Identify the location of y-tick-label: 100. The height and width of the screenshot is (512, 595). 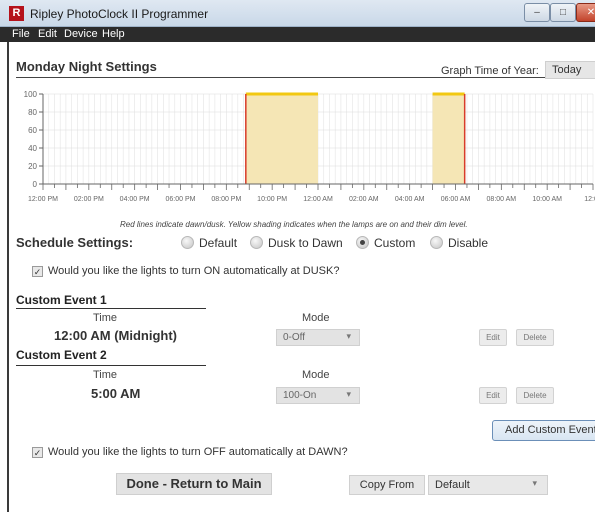
(31, 94).